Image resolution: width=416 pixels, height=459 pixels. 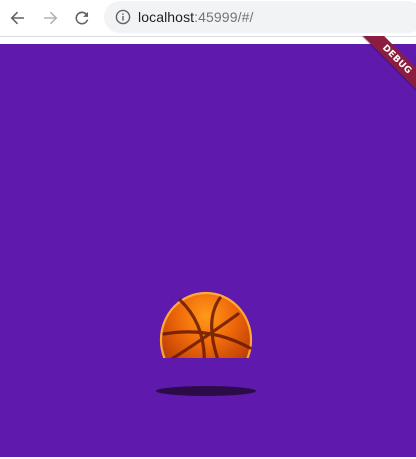 What do you see at coordinates (397, 59) in the screenshot?
I see `debug-label: DEBUG` at bounding box center [397, 59].